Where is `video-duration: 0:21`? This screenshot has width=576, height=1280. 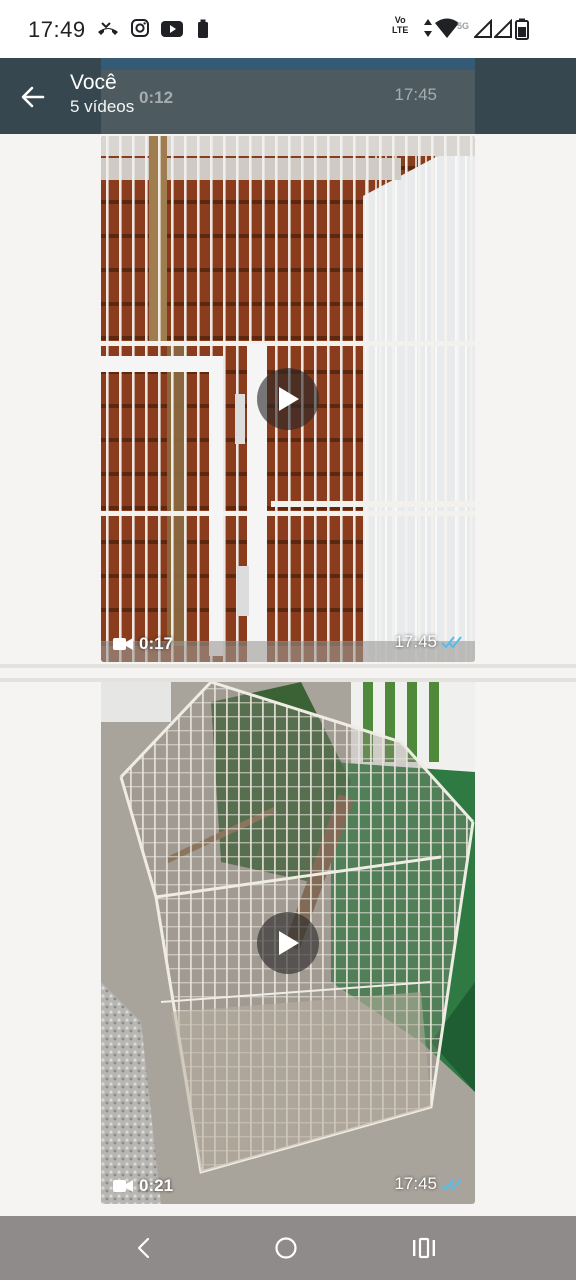 video-duration: 0:21 is located at coordinates (143, 1186).